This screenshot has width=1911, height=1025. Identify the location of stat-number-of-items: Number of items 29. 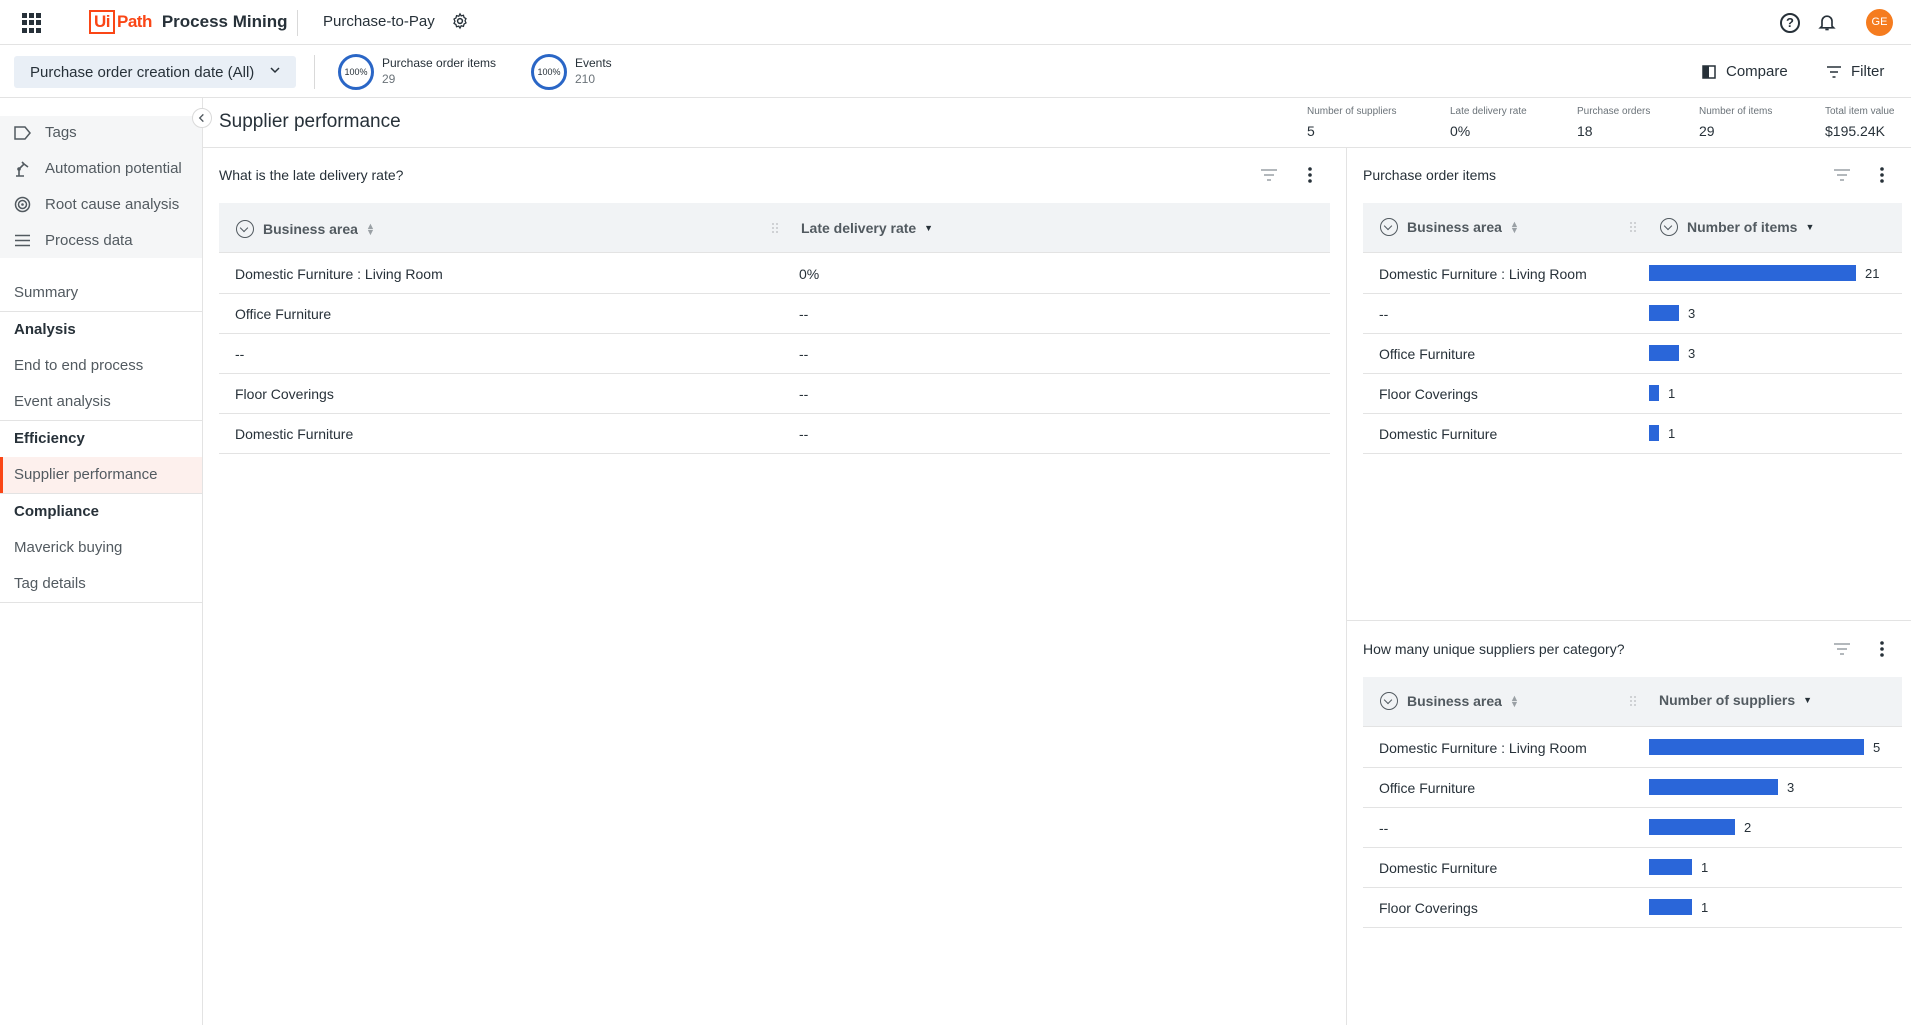
(1735, 122).